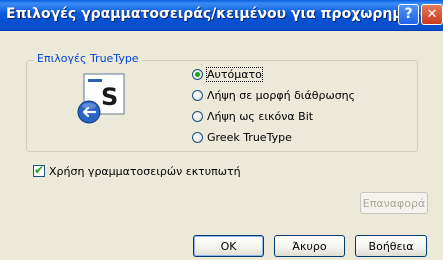 This screenshot has width=443, height=260. I want to click on truetype-group-legend: Επιλογές TrueType, so click(88, 58).